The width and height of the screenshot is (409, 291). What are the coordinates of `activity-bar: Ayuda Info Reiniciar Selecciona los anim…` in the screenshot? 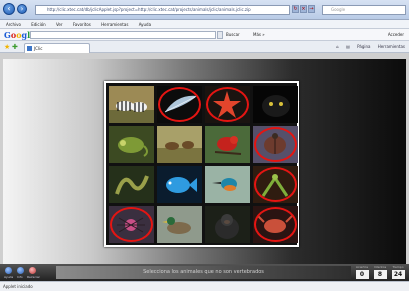 It's located at (204, 272).